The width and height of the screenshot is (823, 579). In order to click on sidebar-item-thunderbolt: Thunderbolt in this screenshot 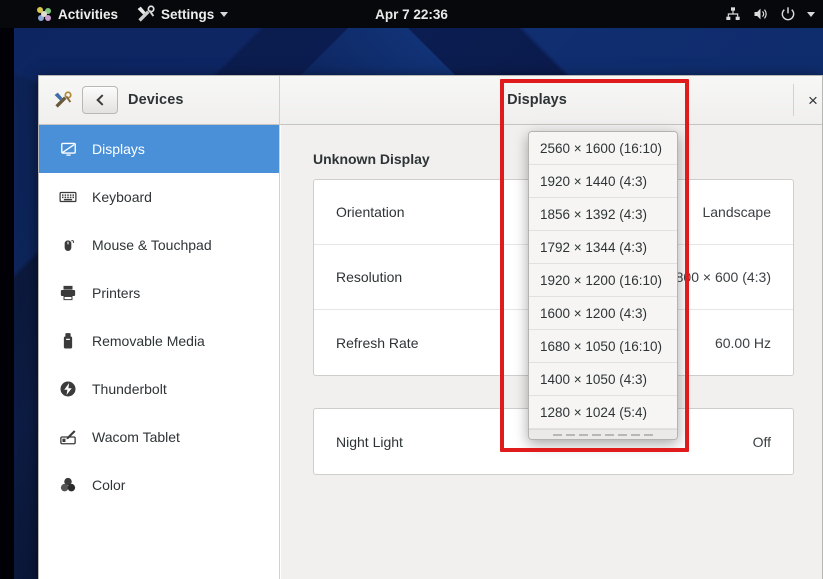, I will do `click(159, 389)`.